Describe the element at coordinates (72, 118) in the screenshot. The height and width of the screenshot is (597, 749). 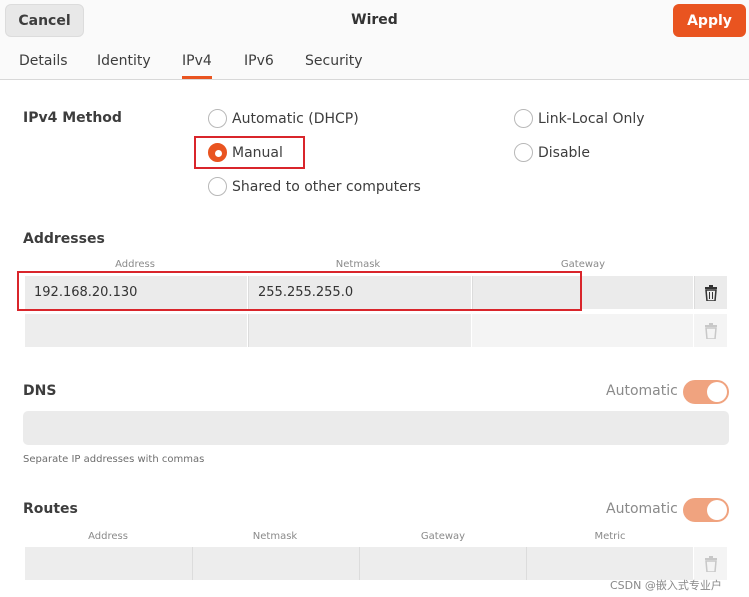
I see `ipv4-method-title: IPv4 Method` at that location.